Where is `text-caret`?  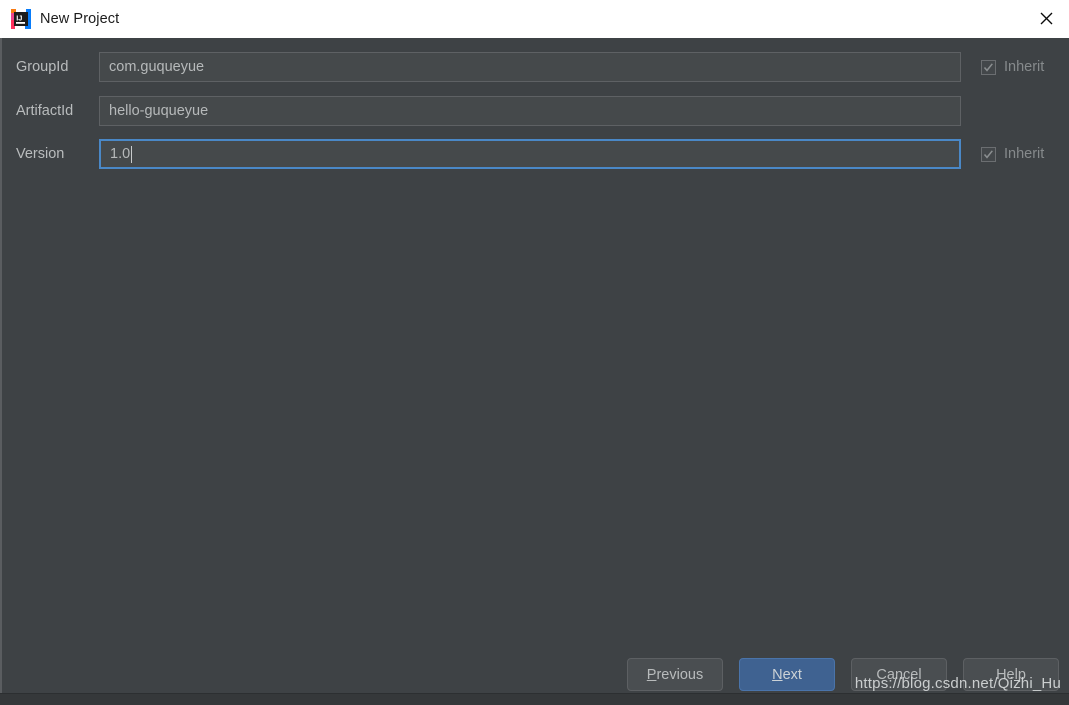
text-caret is located at coordinates (132, 154).